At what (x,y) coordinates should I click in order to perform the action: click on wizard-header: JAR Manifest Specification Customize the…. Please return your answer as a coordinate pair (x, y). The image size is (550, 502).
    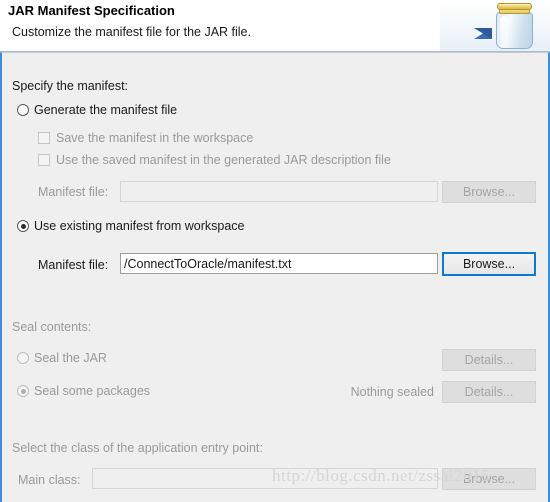
    Looking at the image, I should click on (275, 26).